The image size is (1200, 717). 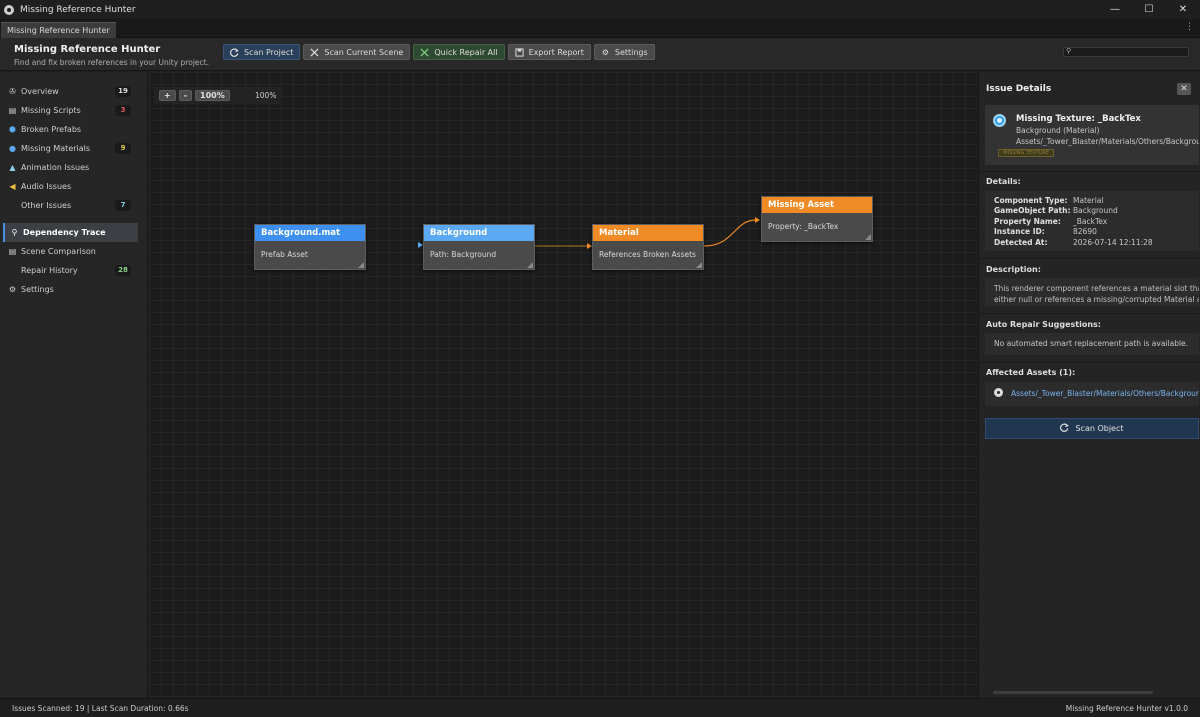 What do you see at coordinates (1051, 221) in the screenshot?
I see `detail-row: Property Name: _BackTex` at bounding box center [1051, 221].